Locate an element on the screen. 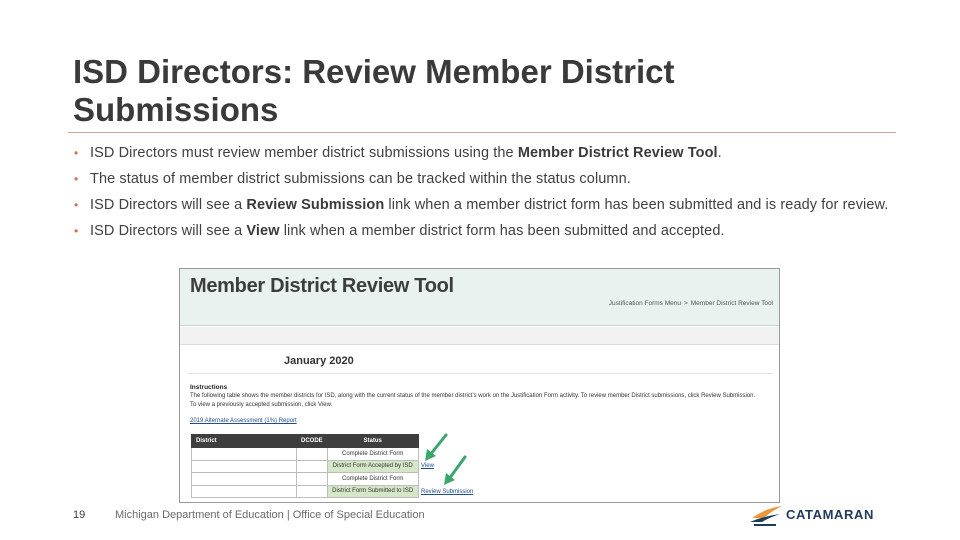 The height and width of the screenshot is (540, 960). logo-text: CATAMARAN is located at coordinates (830, 514).